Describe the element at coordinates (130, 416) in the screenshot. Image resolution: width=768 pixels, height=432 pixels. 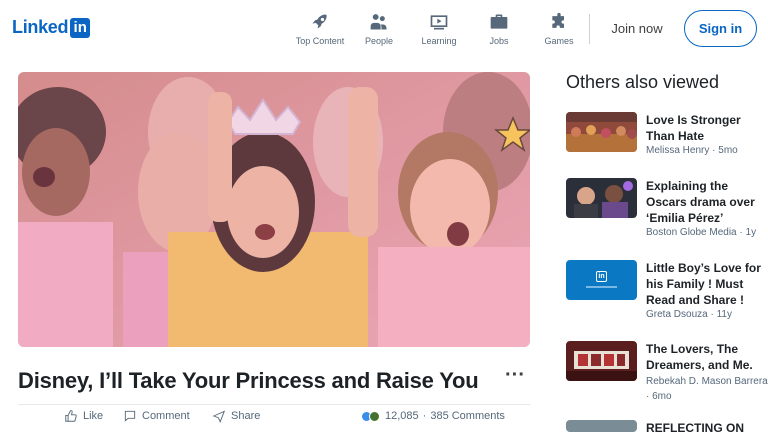
I see `comment-icon` at that location.